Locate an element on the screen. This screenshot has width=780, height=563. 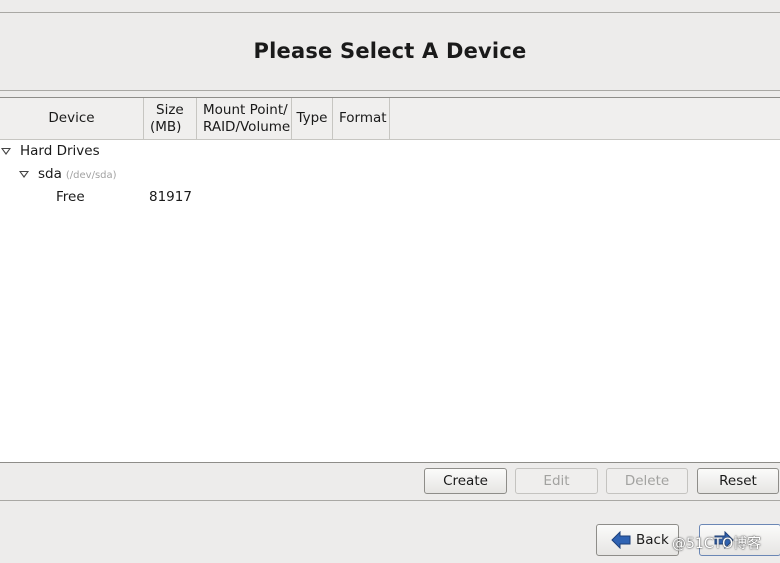
page-title: Please Select A Device is located at coordinates (390, 51).